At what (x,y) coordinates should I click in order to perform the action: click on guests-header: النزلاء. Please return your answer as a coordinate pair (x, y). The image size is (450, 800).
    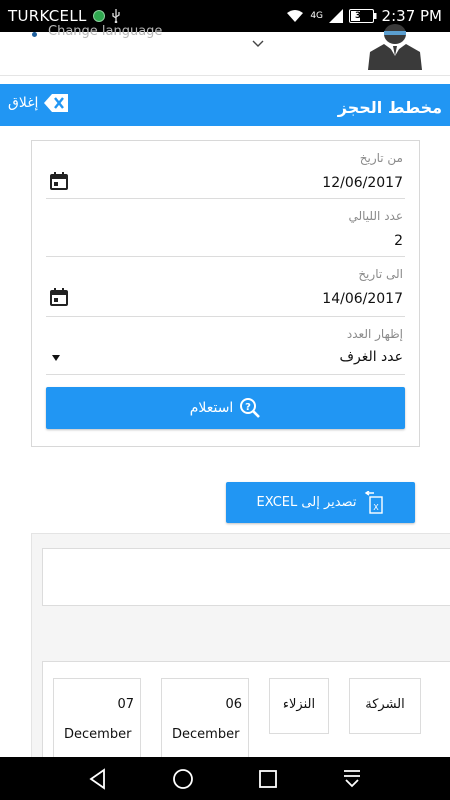
    Looking at the image, I should click on (299, 704).